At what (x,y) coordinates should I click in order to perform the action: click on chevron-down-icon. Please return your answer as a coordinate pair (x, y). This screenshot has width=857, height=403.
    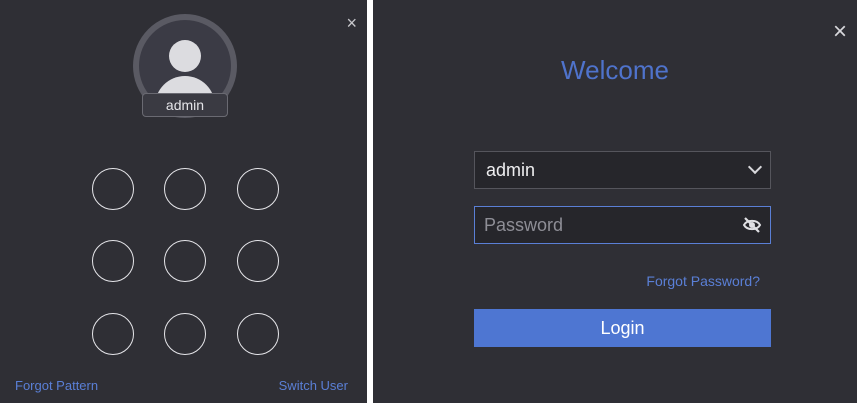
    Looking at the image, I should click on (755, 167).